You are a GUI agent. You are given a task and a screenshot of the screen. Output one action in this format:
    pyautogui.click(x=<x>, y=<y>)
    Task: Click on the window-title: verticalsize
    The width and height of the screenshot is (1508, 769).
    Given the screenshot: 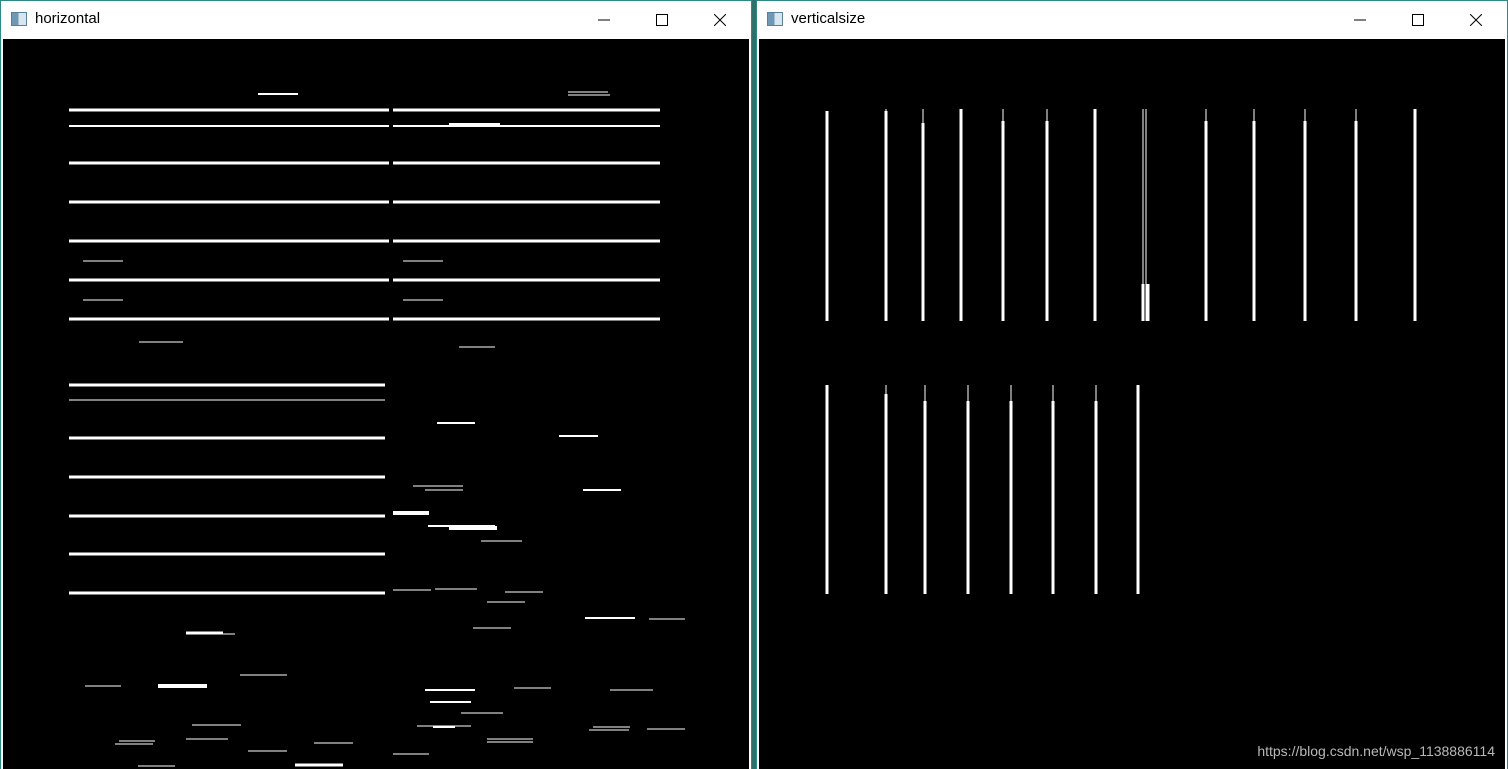 What is the action you would take?
    pyautogui.click(x=828, y=18)
    